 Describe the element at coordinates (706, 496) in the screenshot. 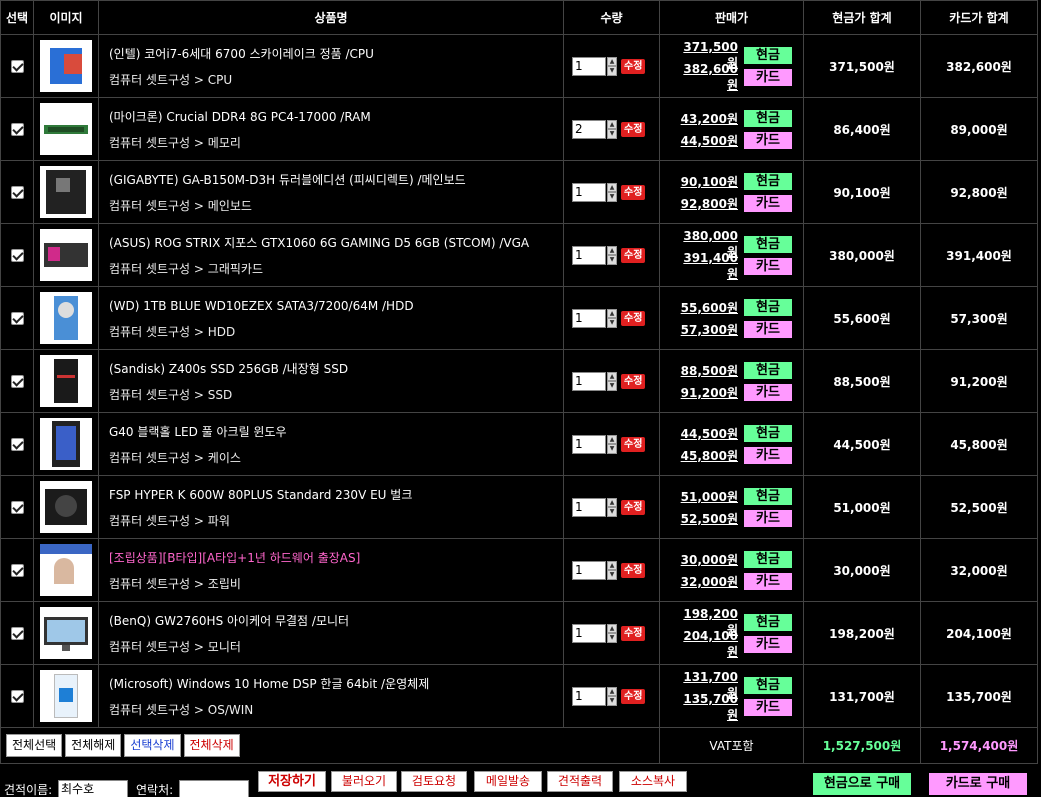

I see `cash-price-link: 51,000원` at that location.